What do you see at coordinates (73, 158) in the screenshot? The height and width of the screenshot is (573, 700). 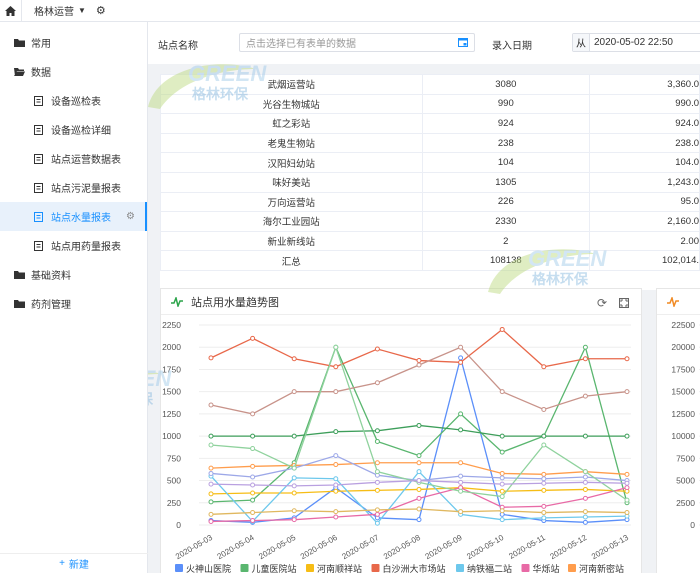 I see `sidebar-item-operations: 站点运营数据表` at bounding box center [73, 158].